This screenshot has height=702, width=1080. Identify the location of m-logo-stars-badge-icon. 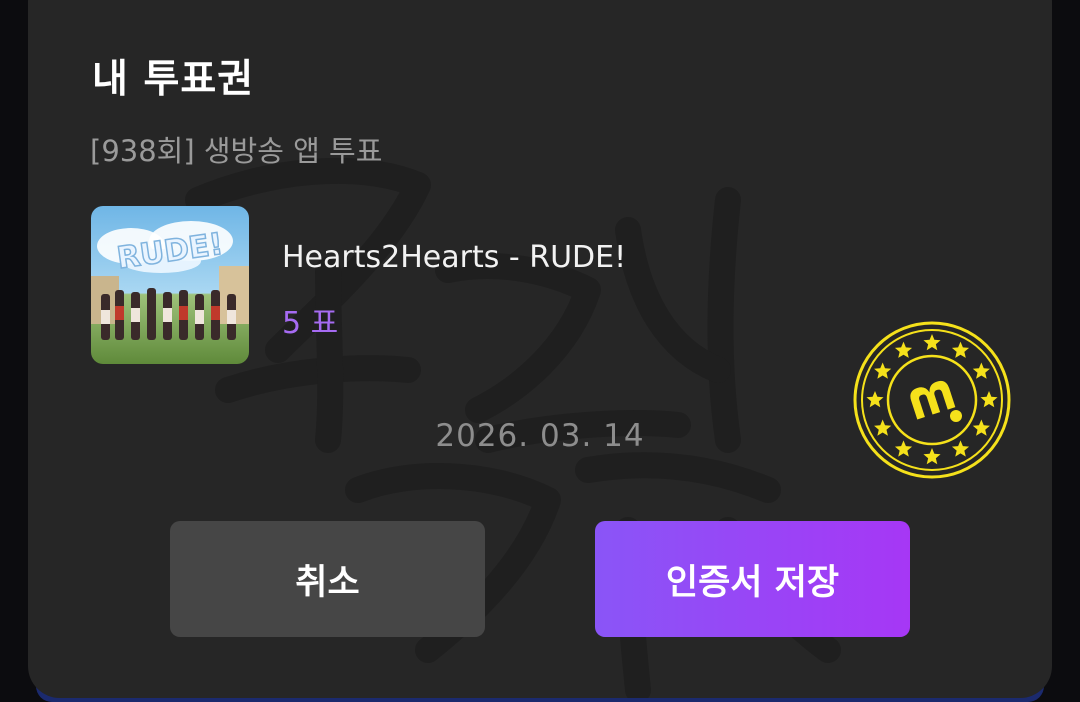
(932, 400).